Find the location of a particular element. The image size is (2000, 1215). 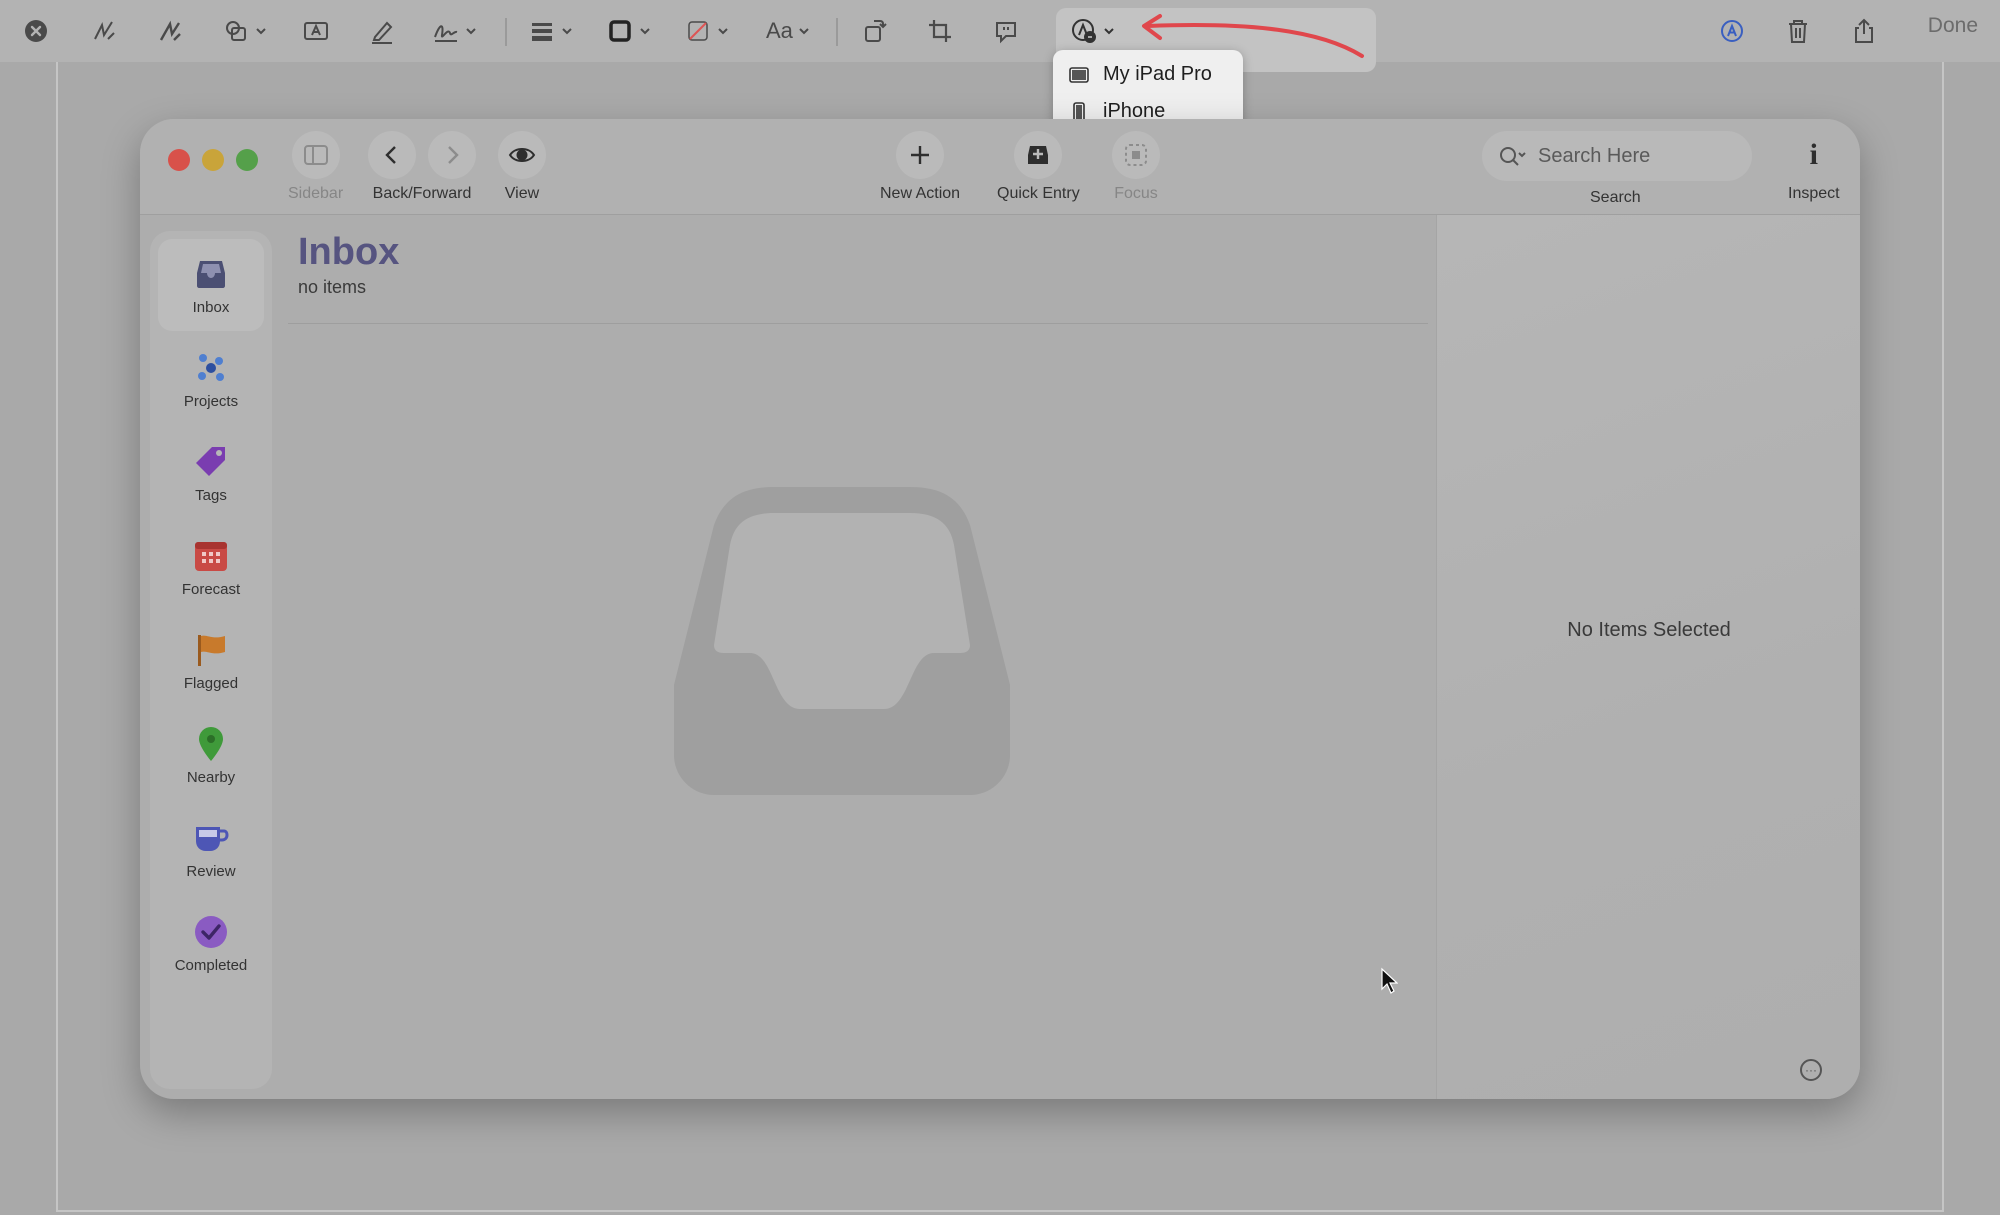

sidebar-item-projects: Projects is located at coordinates (211, 379).